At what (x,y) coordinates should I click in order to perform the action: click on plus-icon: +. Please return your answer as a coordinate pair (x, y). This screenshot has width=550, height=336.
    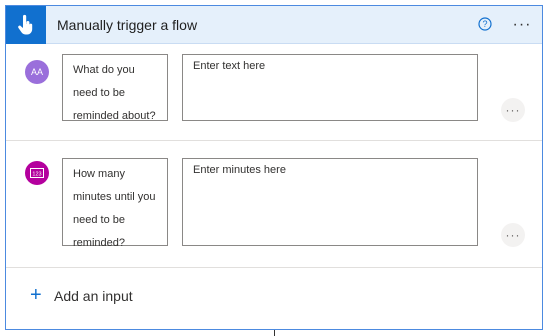
    Looking at the image, I should click on (36, 295).